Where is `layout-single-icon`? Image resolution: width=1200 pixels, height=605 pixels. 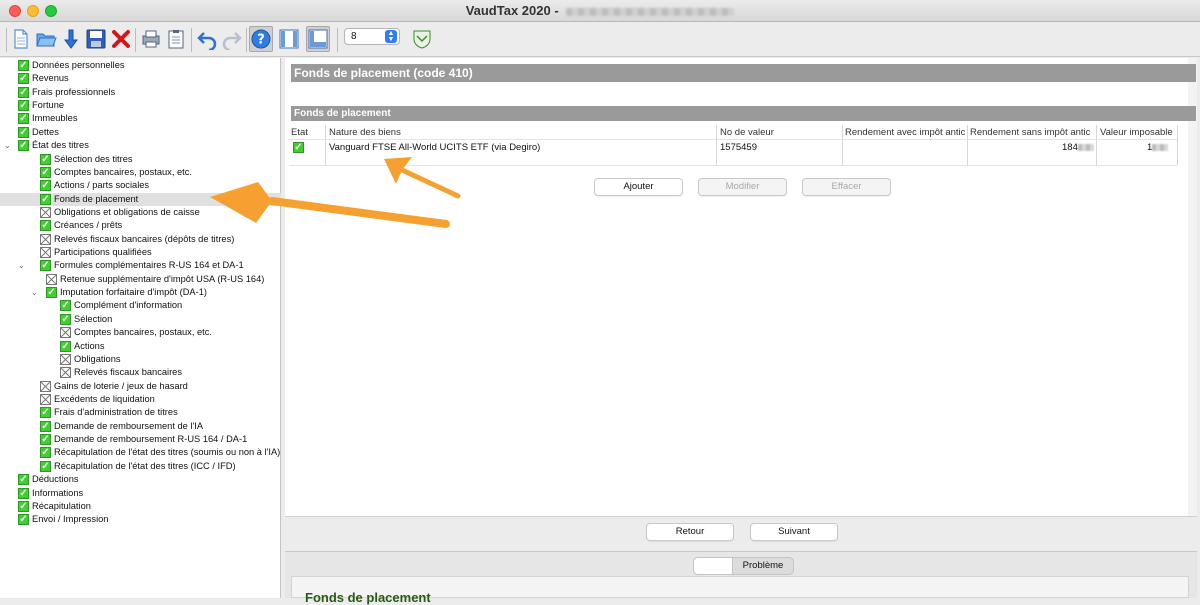 layout-single-icon is located at coordinates (289, 39).